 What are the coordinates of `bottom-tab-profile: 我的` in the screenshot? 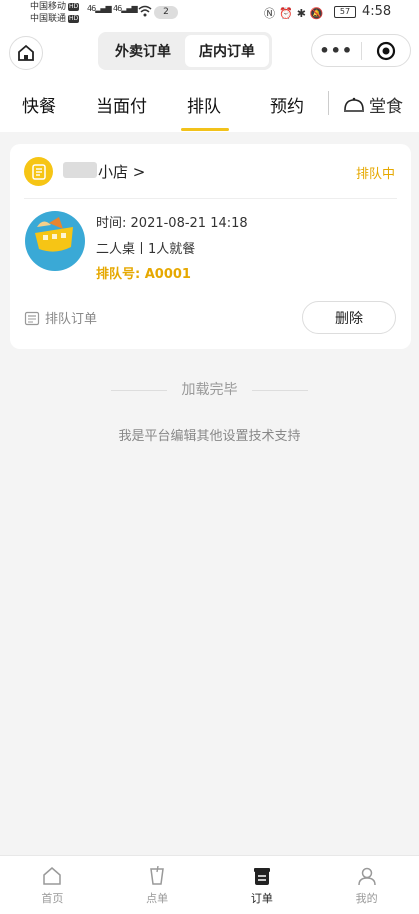 It's located at (366, 885).